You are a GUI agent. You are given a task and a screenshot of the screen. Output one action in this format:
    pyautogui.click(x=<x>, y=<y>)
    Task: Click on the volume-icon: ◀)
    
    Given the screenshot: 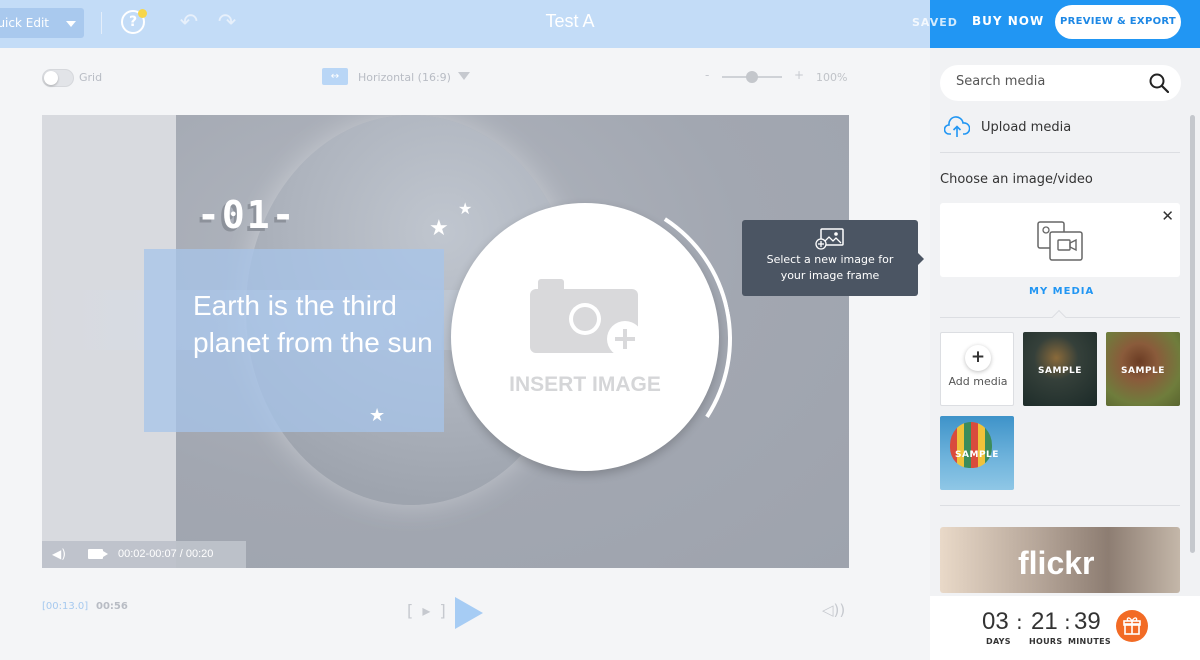 What is the action you would take?
    pyautogui.click(x=59, y=554)
    